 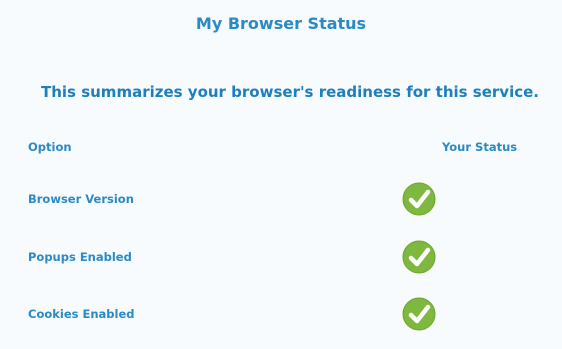 I want to click on page-title: My Browser Status, so click(x=281, y=23).